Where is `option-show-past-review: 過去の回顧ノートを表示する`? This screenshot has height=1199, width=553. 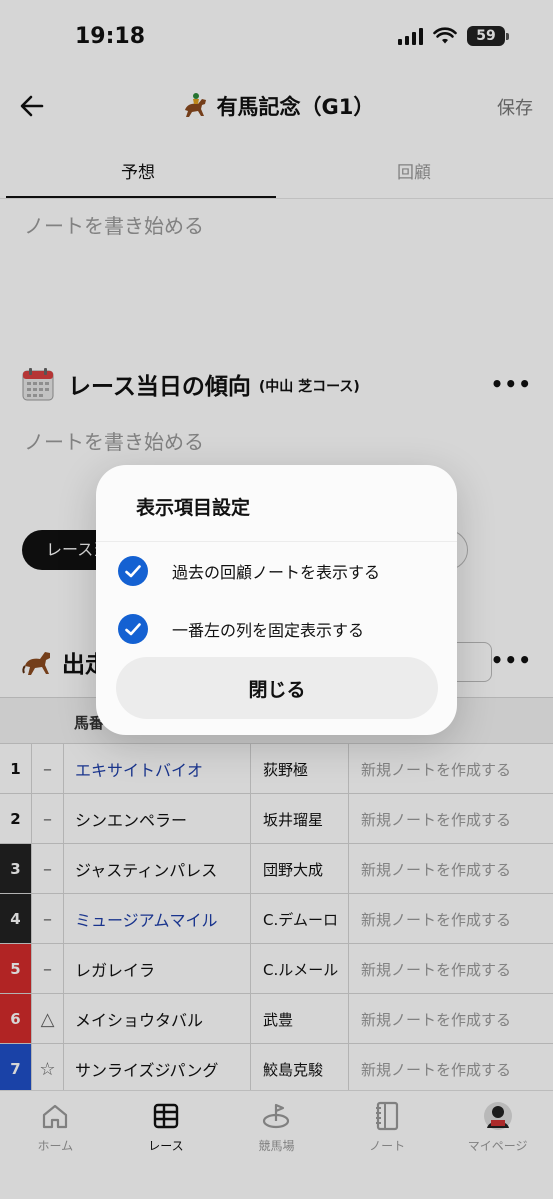 option-show-past-review: 過去の回顧ノートを表示する is located at coordinates (249, 571).